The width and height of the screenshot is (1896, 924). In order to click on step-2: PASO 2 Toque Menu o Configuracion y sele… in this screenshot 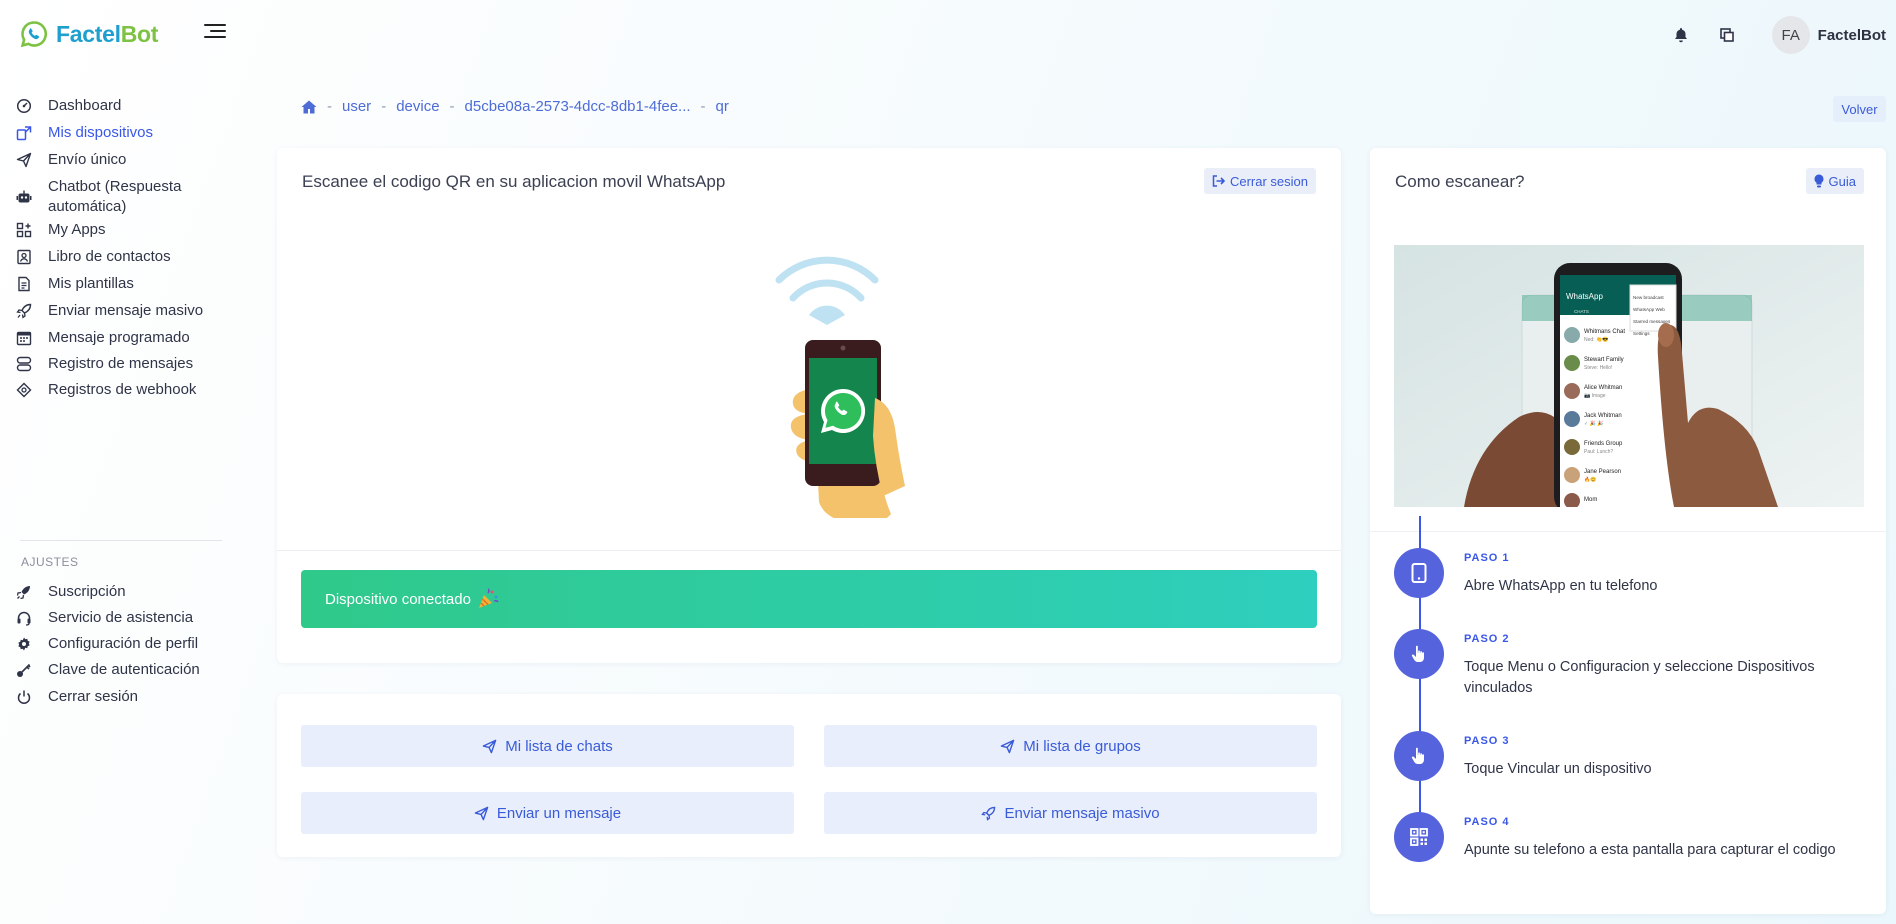, I will do `click(1629, 664)`.